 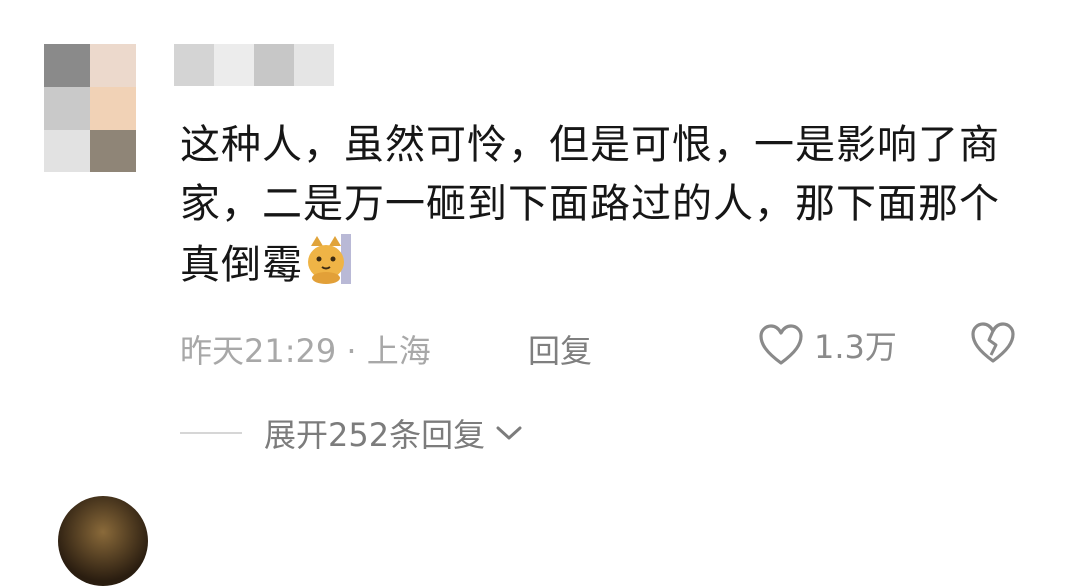 What do you see at coordinates (509, 433) in the screenshot?
I see `chevron-down-icon` at bounding box center [509, 433].